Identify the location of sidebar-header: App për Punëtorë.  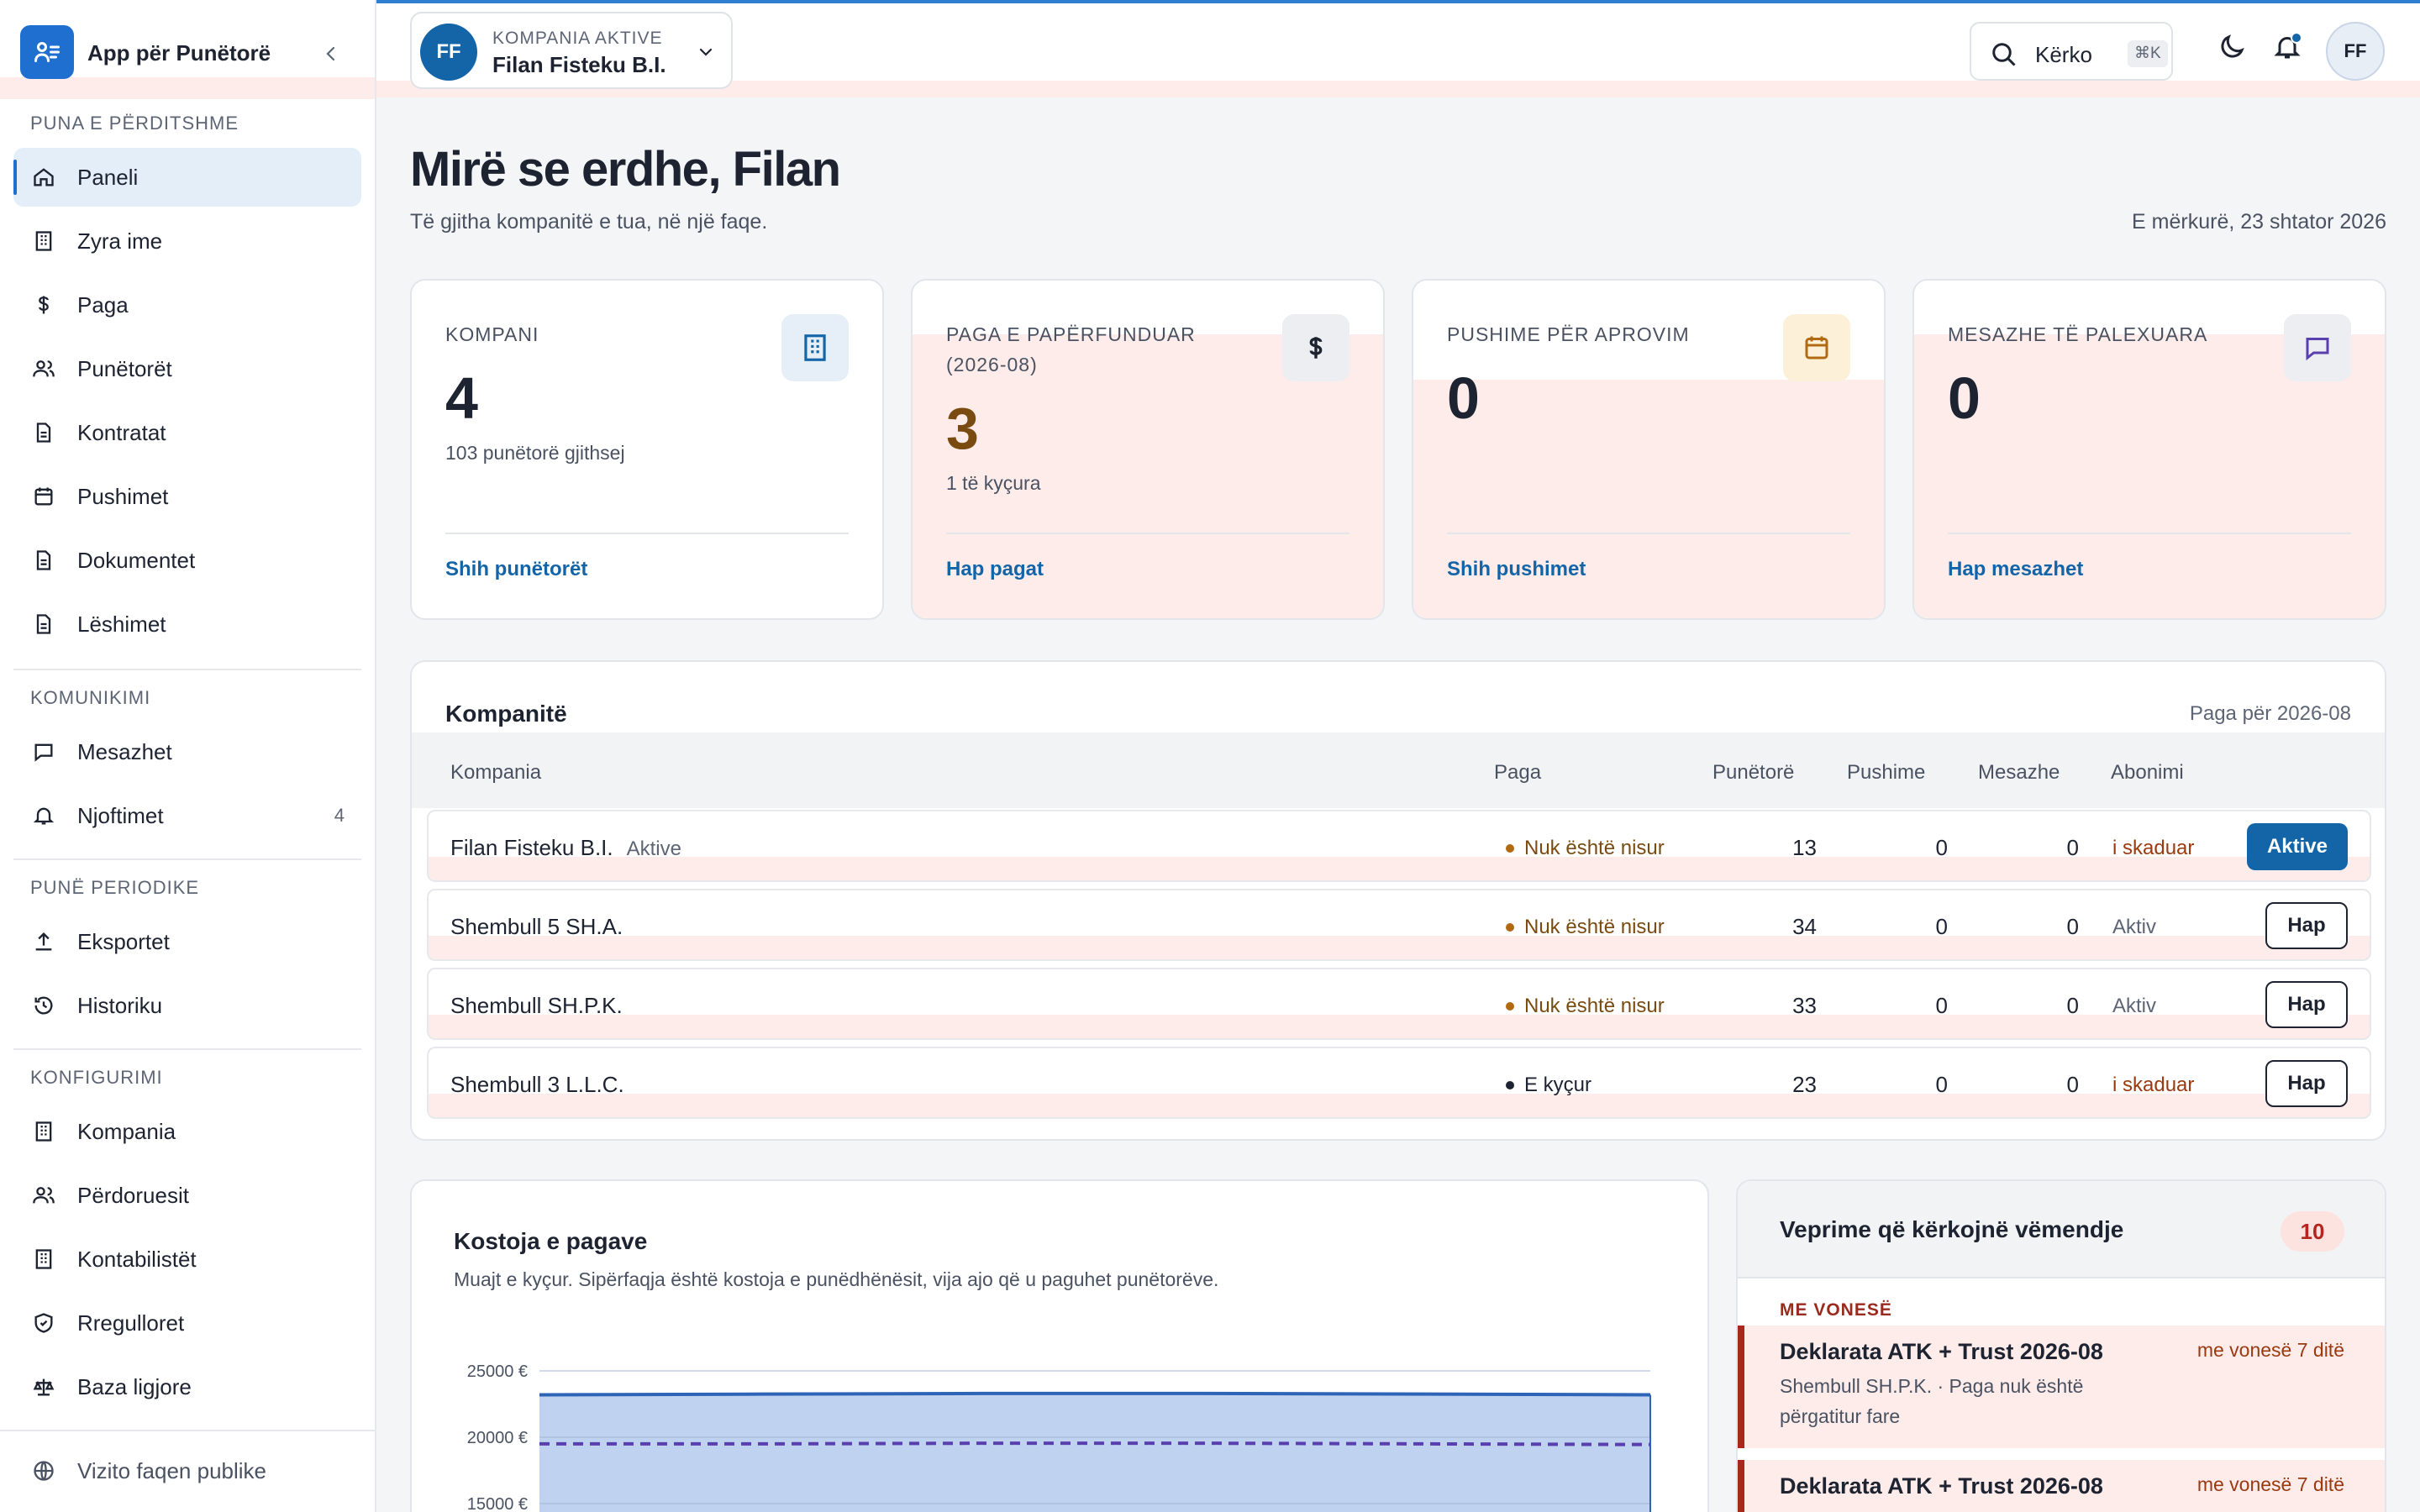
(187, 51).